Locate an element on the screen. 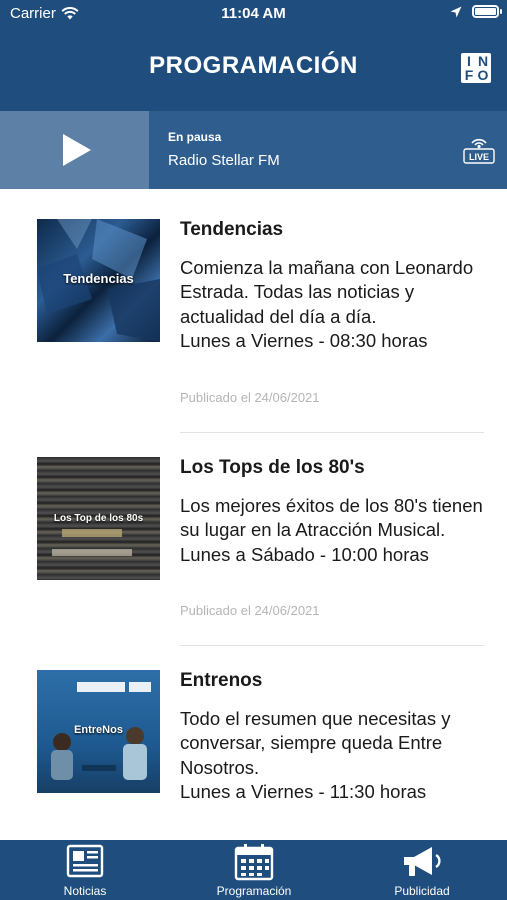  thumbnail-label: EntreNos is located at coordinates (98, 730).